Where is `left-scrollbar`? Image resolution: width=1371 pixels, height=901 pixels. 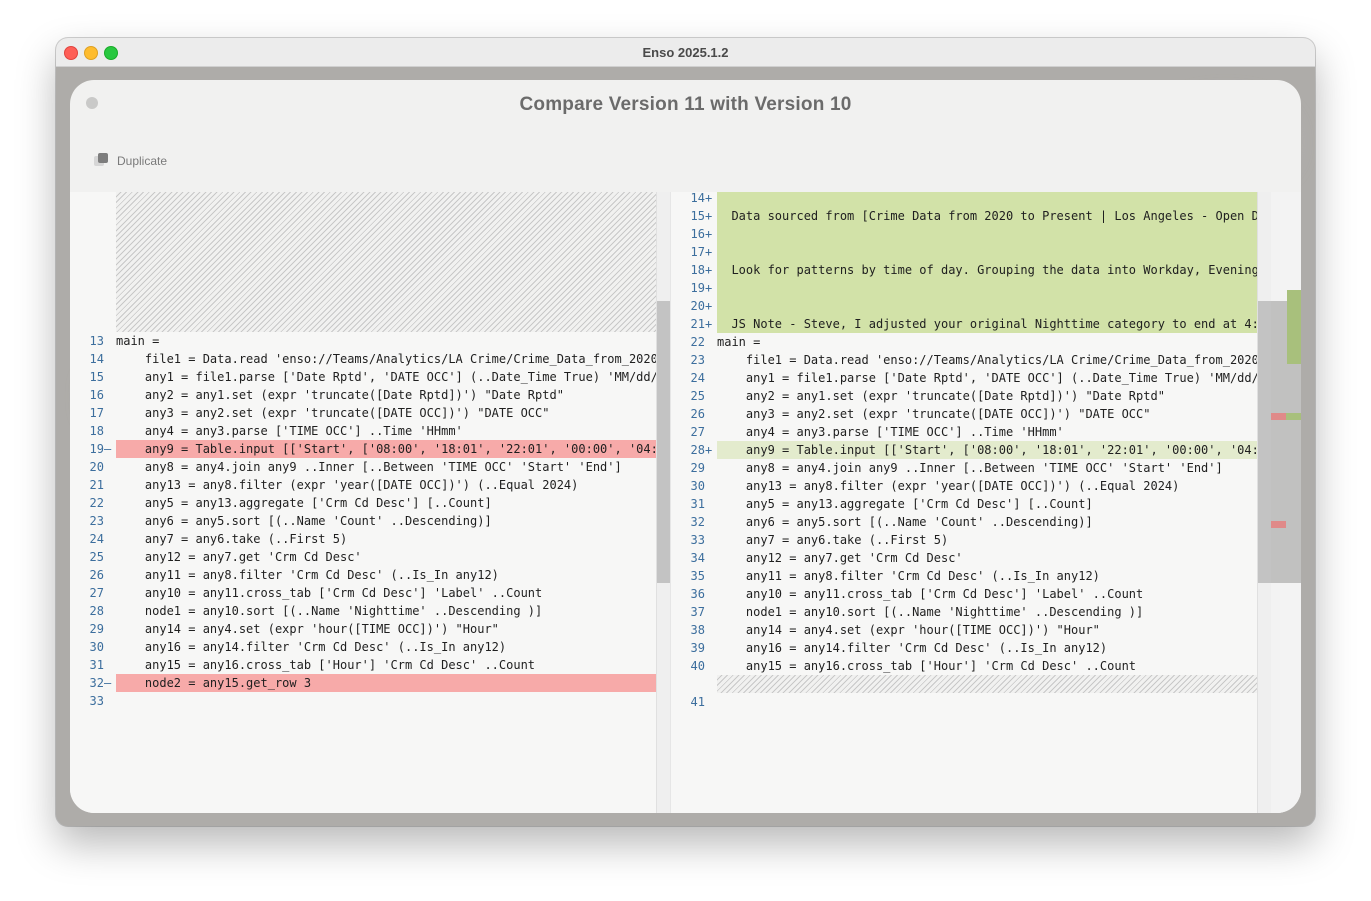
left-scrollbar is located at coordinates (663, 502).